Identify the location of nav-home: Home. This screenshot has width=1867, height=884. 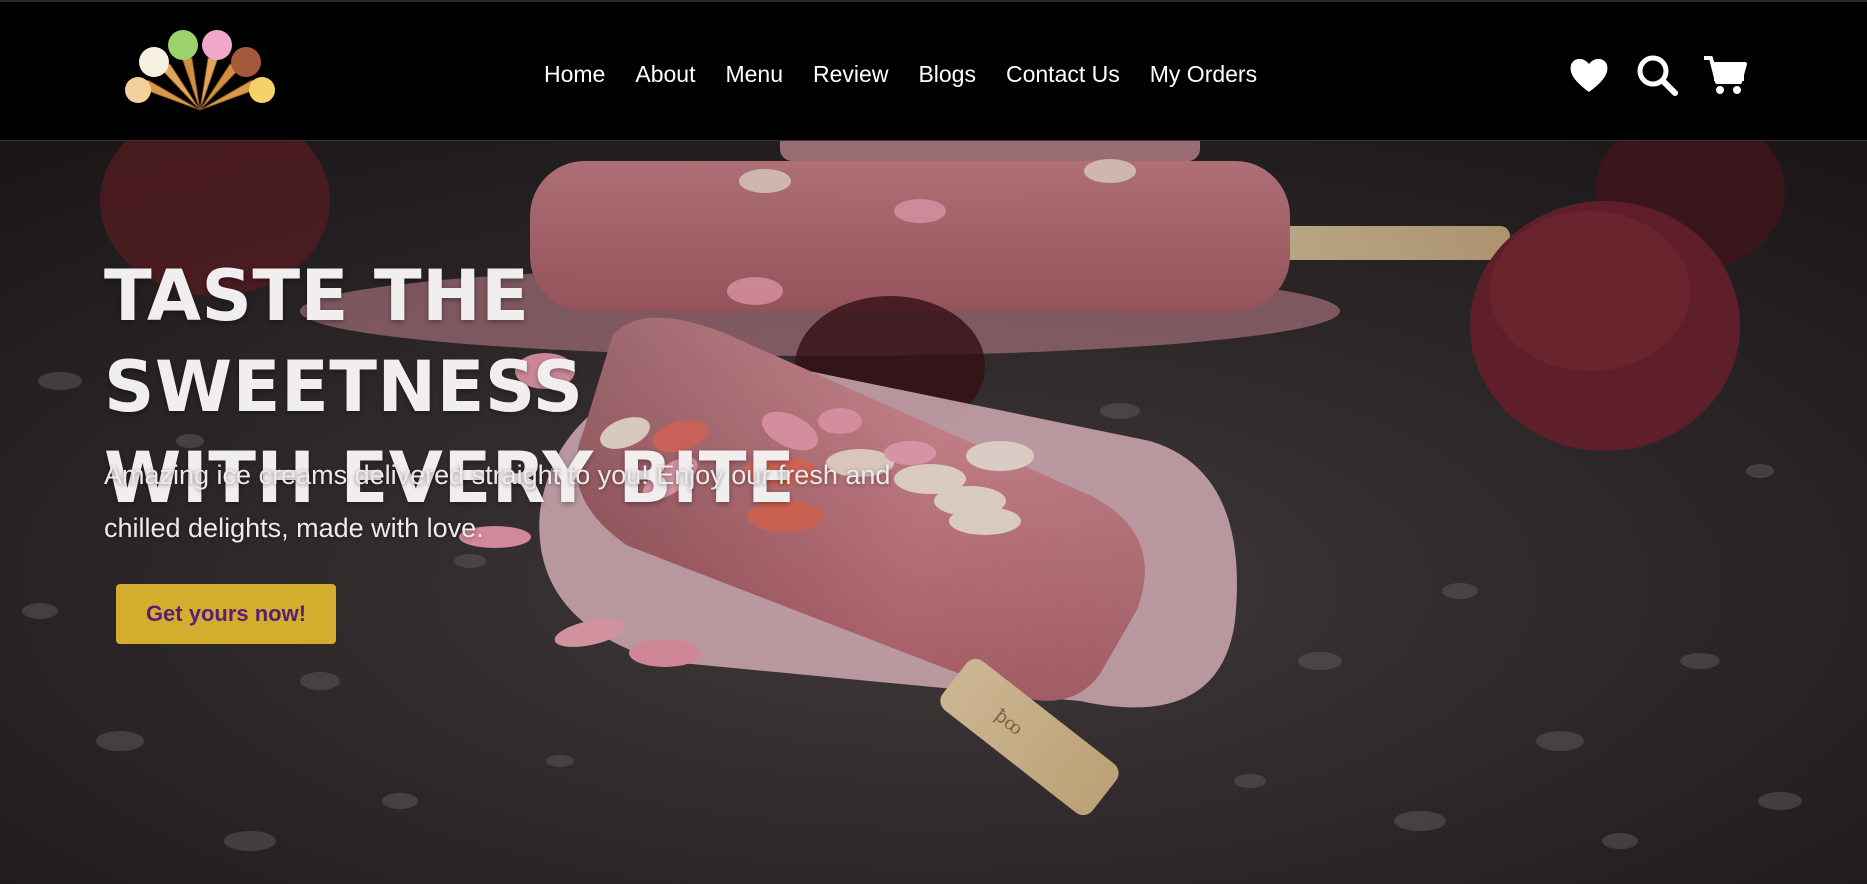
(574, 74).